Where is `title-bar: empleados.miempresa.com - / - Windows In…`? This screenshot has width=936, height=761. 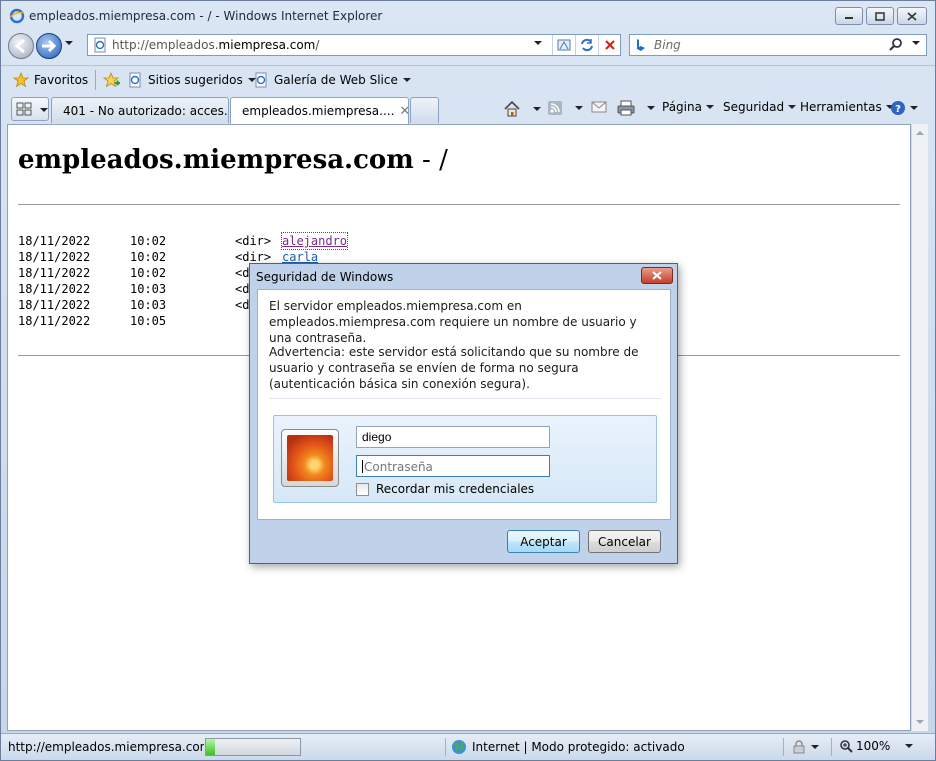 title-bar: empleados.miempresa.com - / - Windows In… is located at coordinates (468, 16).